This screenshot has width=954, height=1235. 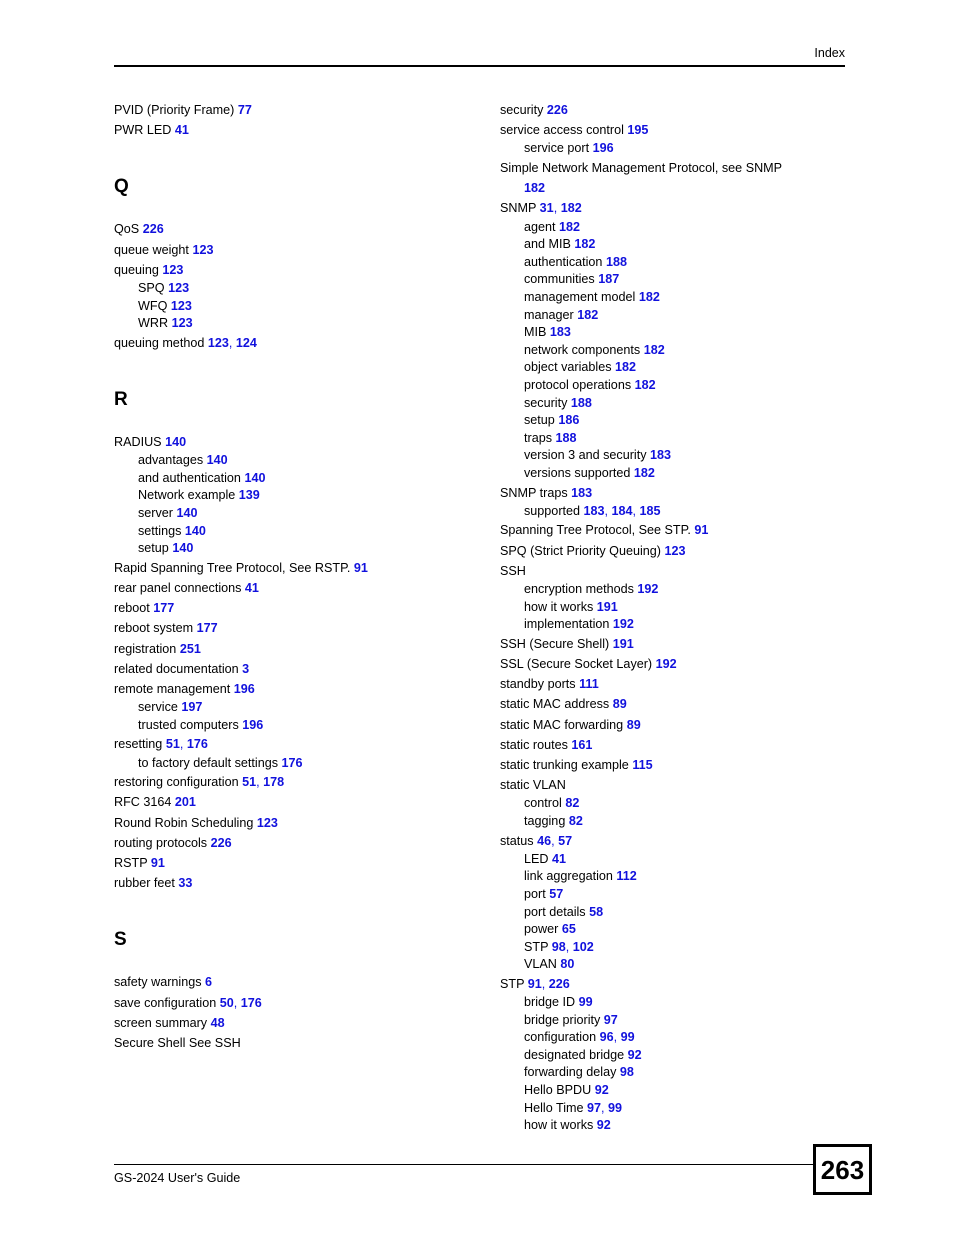 I want to click on index-entry: Spanning Tree Protocol, See STP. 91, so click(x=683, y=530).